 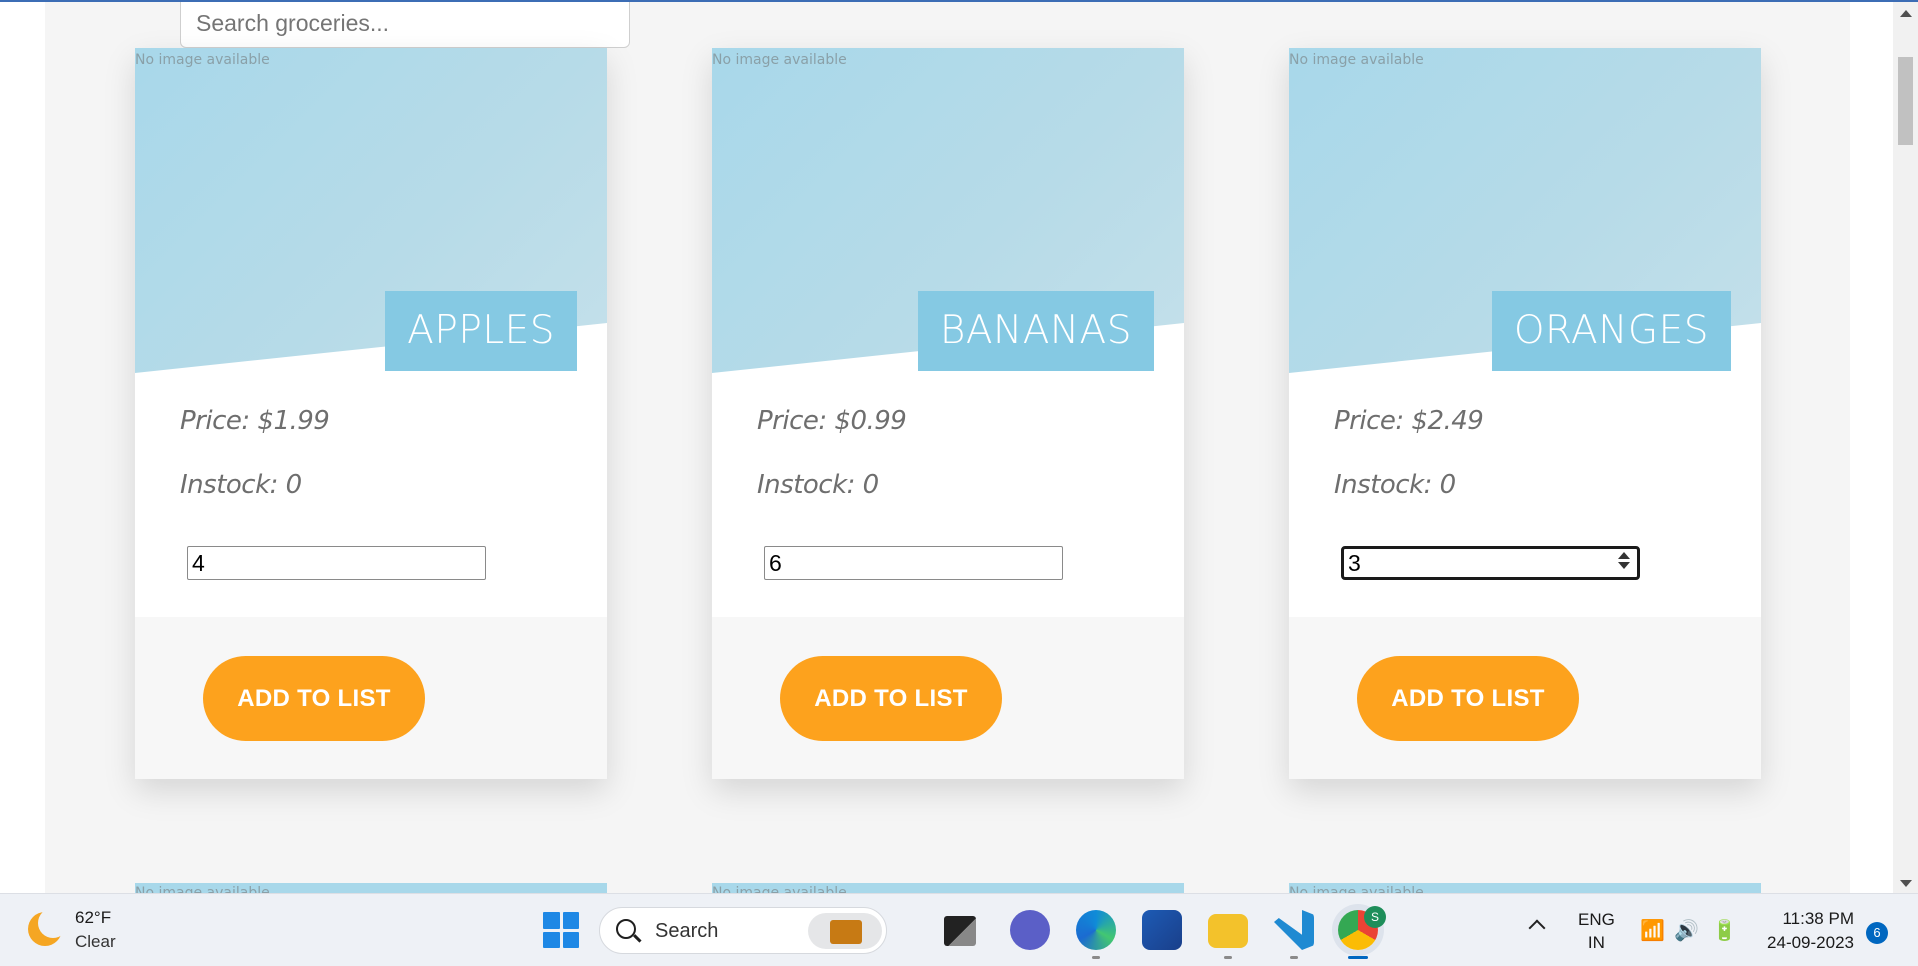 I want to click on task-view-icon, so click(x=960, y=931).